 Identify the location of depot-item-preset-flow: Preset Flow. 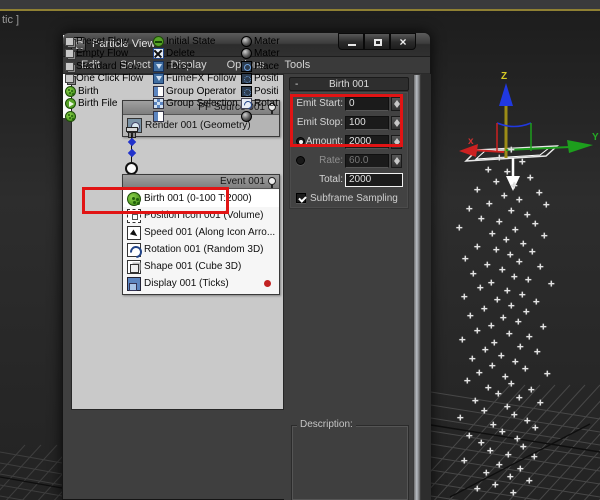
(97, 41).